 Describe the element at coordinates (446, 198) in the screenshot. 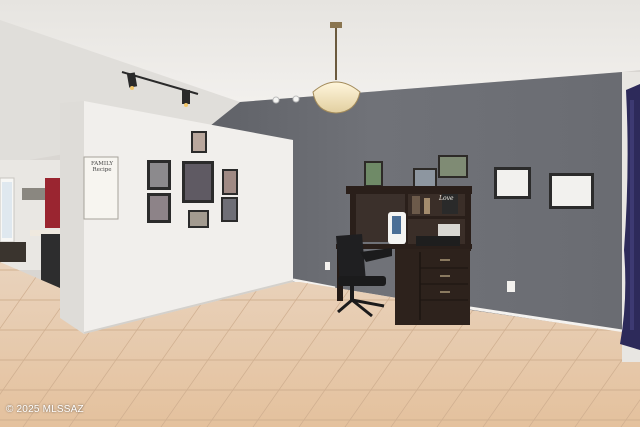

I see `love-sign: Love` at that location.